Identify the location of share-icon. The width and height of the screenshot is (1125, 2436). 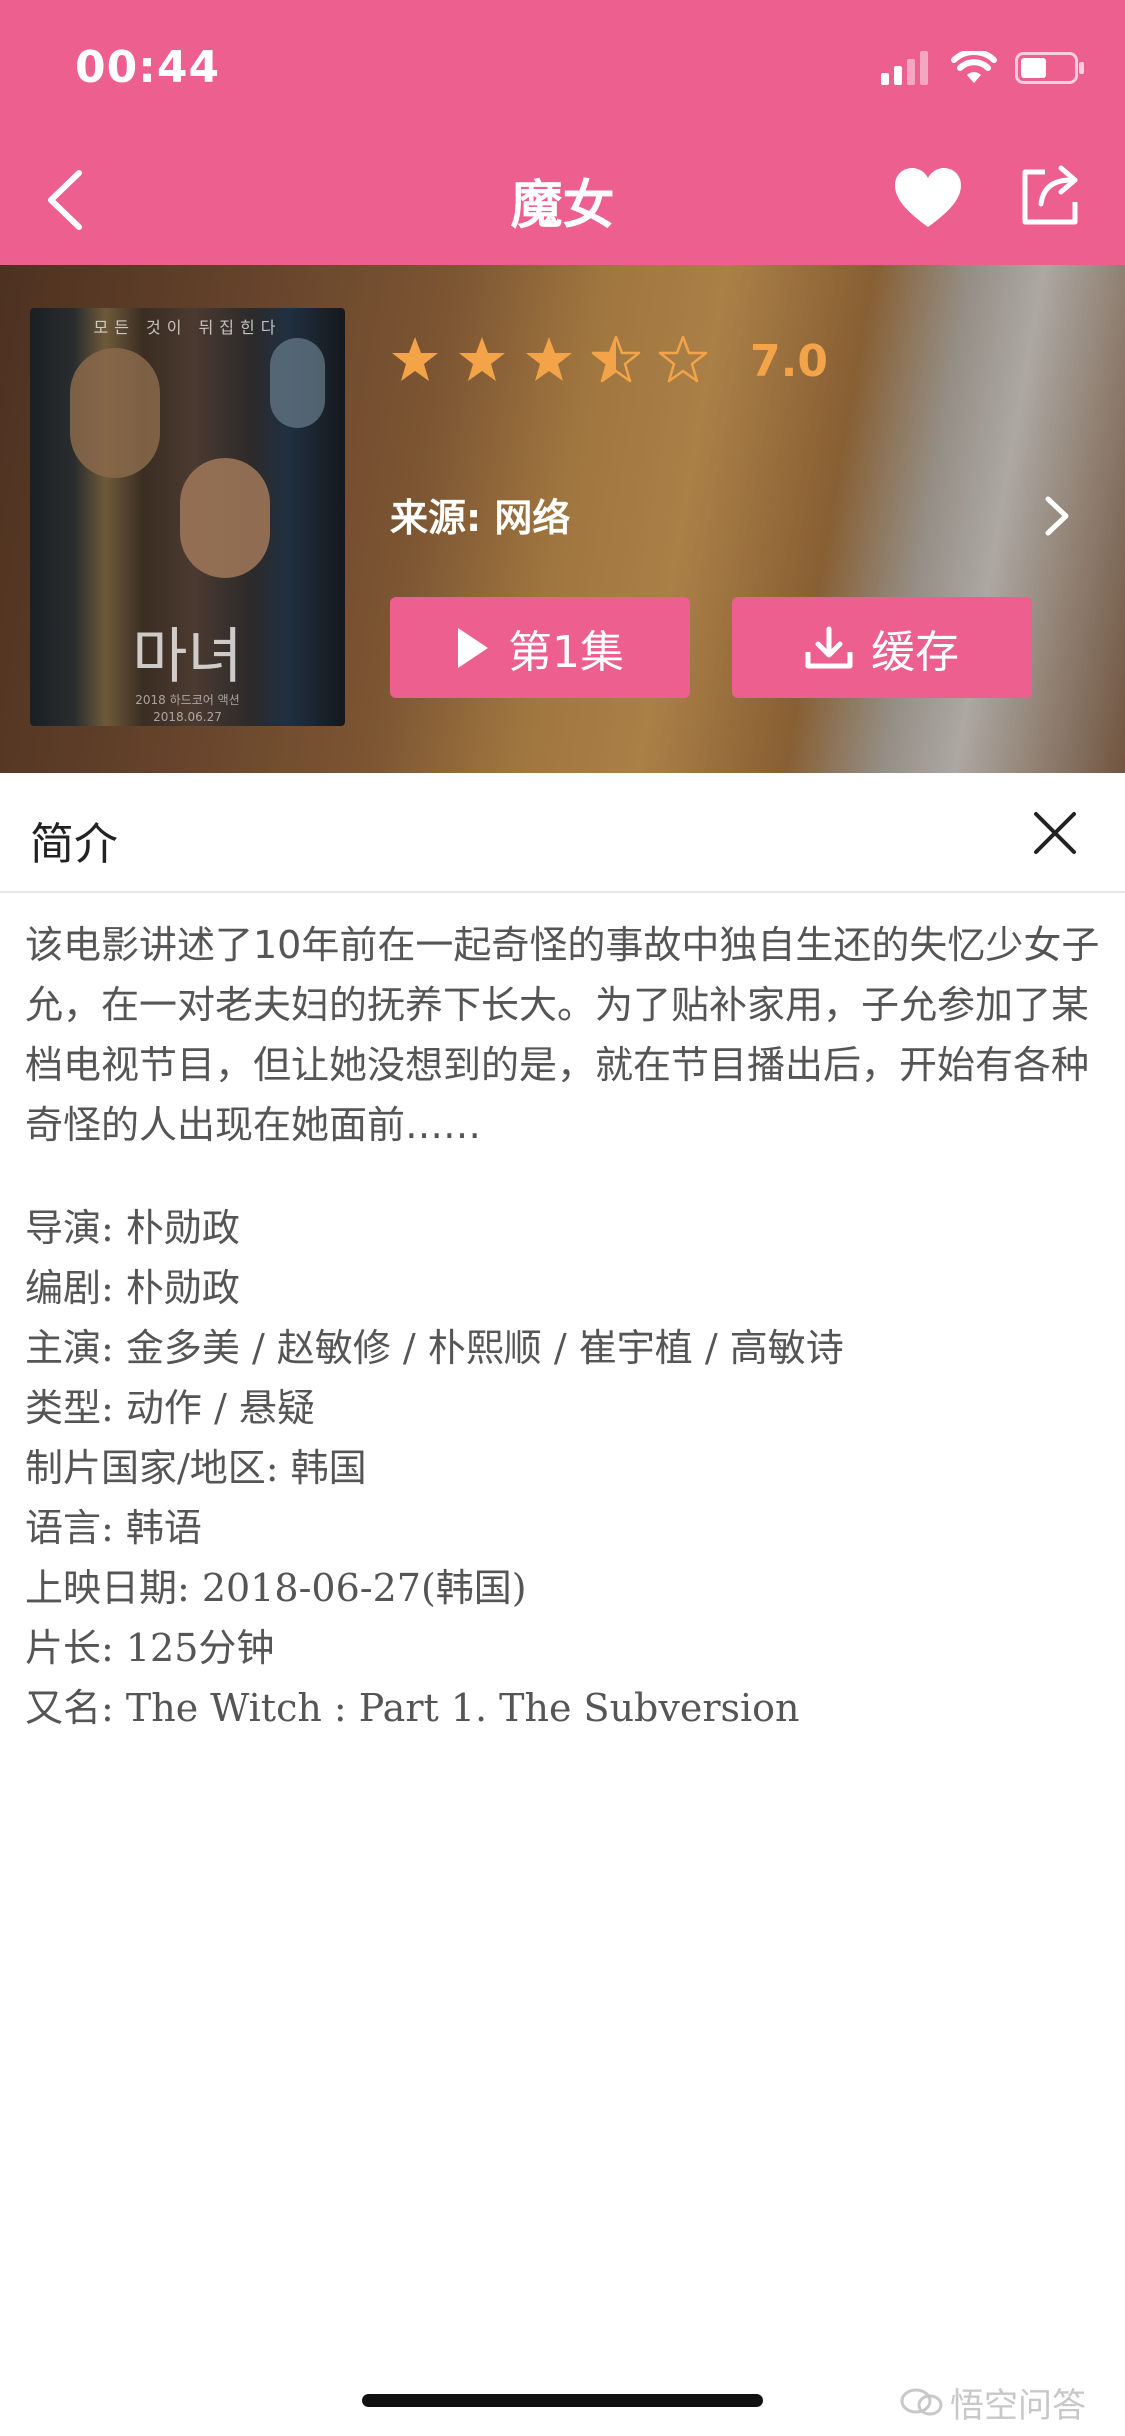
(1050, 197).